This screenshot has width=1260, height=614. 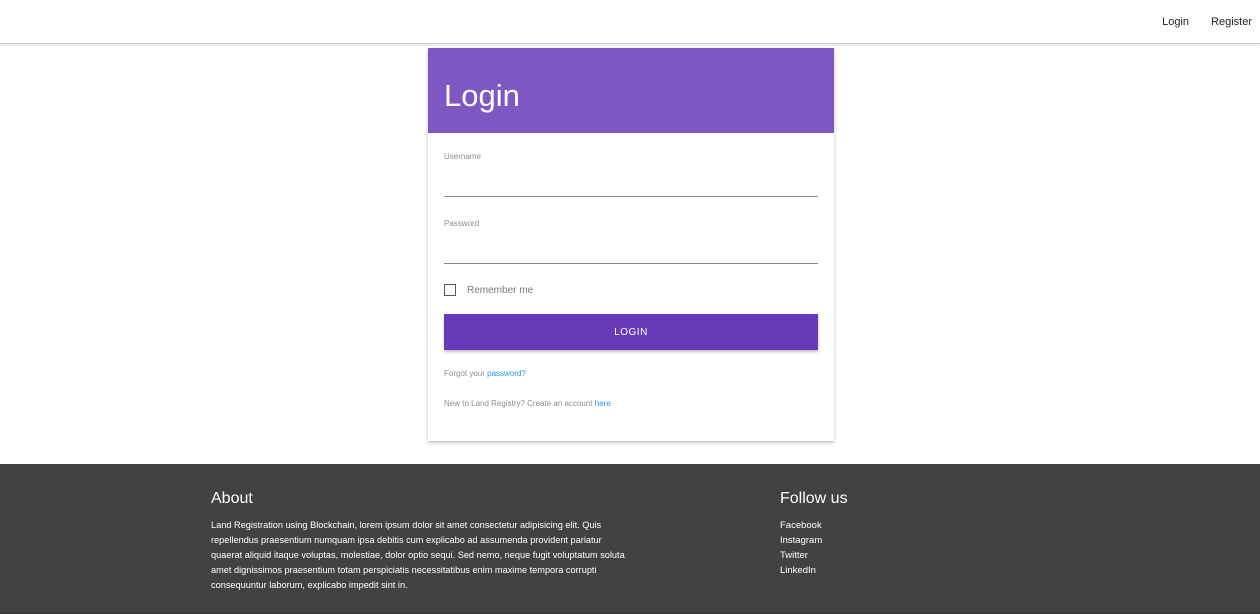 I want to click on create-account-link: here, so click(x=603, y=403).